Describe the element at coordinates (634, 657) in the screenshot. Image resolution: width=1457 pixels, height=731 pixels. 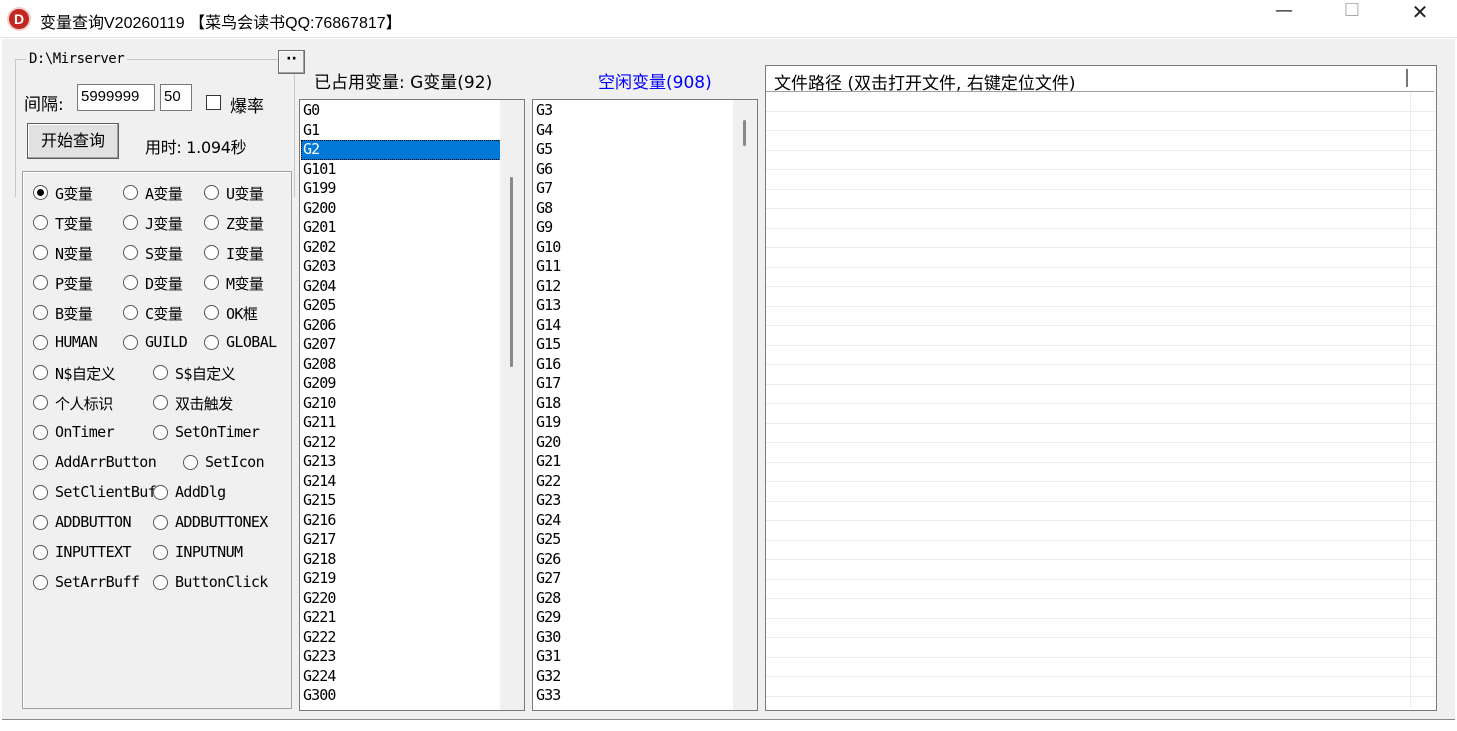
I see `list-item: G31` at that location.